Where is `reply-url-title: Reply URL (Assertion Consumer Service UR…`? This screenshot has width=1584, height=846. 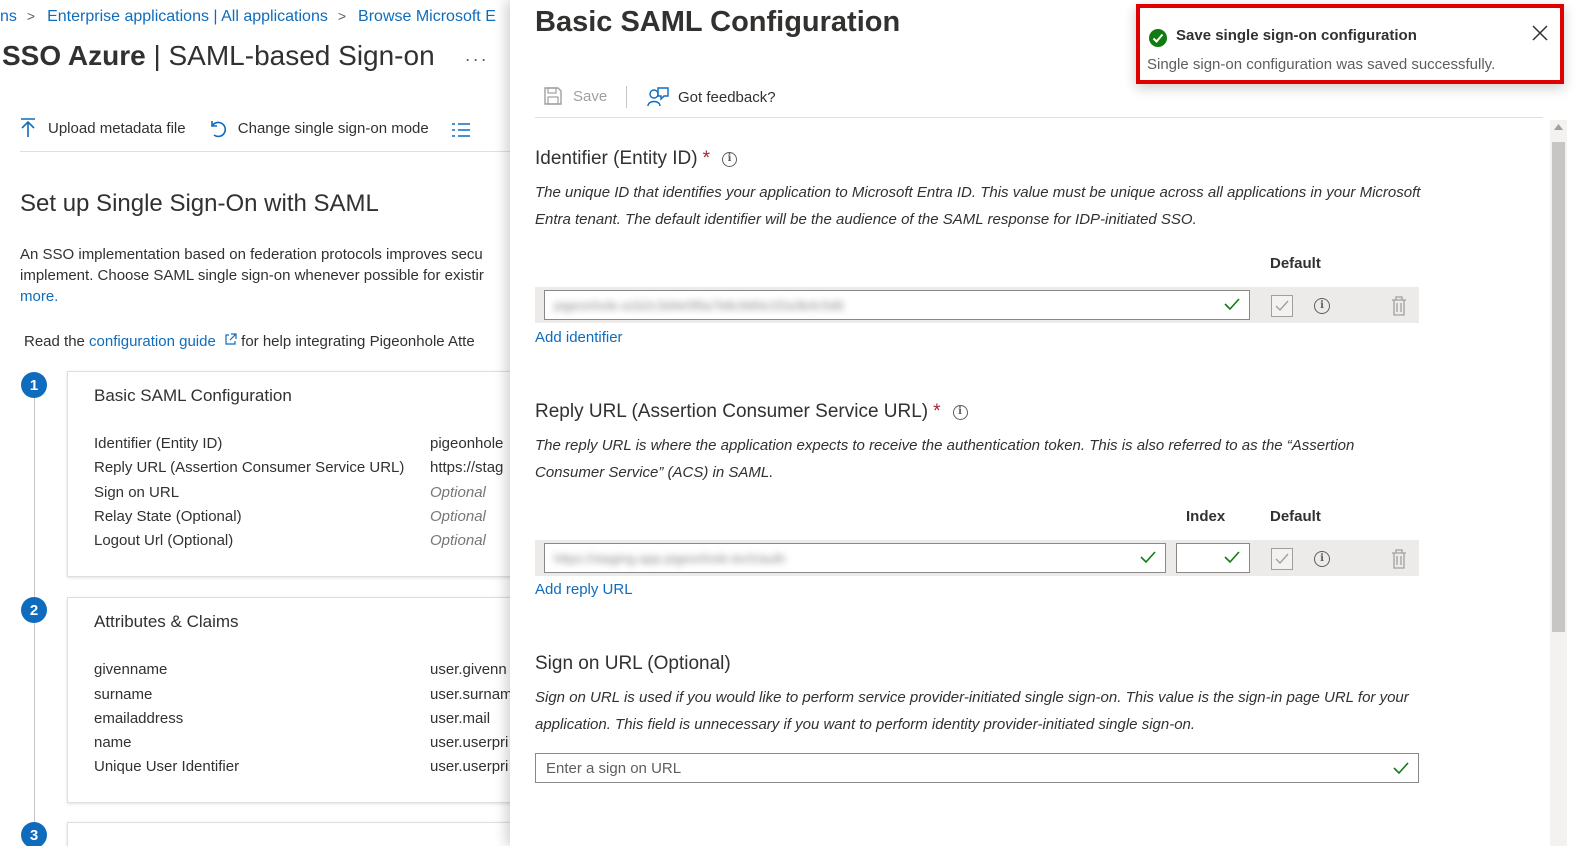 reply-url-title: Reply URL (Assertion Consumer Service UR… is located at coordinates (732, 411).